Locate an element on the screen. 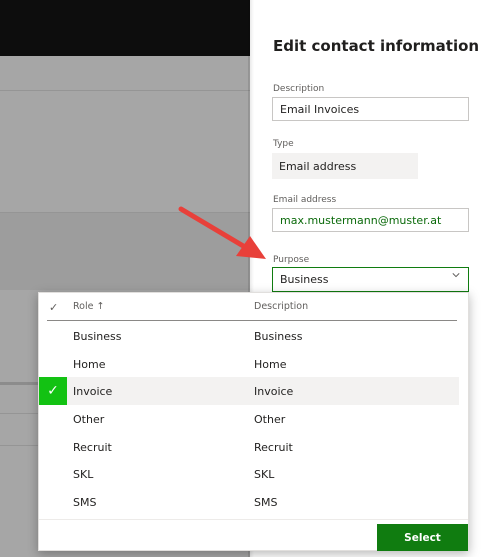 The height and width of the screenshot is (557, 481). column-header-description: Description is located at coordinates (281, 306).